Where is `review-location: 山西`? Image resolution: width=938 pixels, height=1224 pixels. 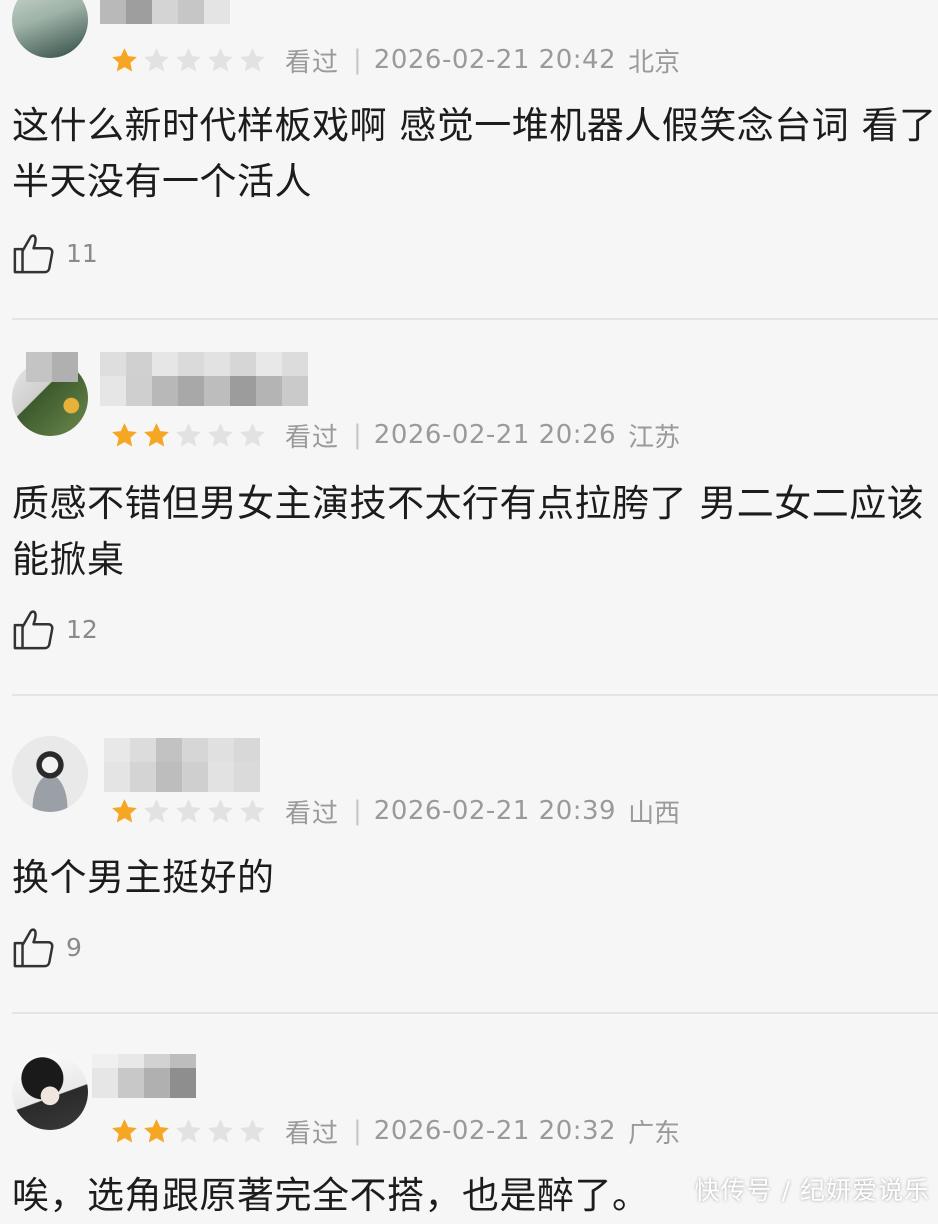
review-location: 山西 is located at coordinates (654, 813).